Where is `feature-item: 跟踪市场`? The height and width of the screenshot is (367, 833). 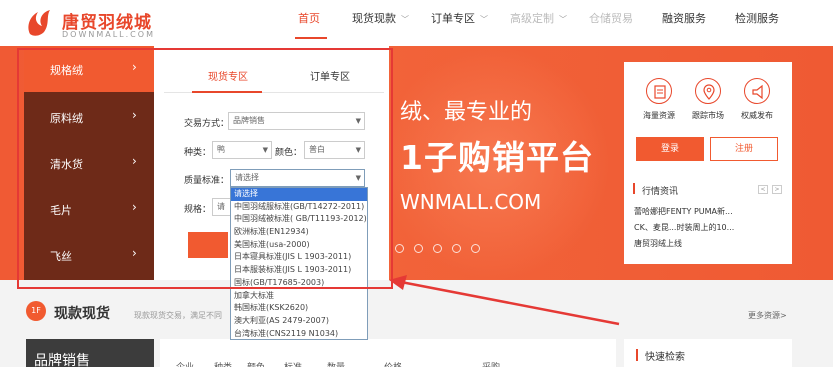
feature-item: 跟踪市场 is located at coordinates (708, 99).